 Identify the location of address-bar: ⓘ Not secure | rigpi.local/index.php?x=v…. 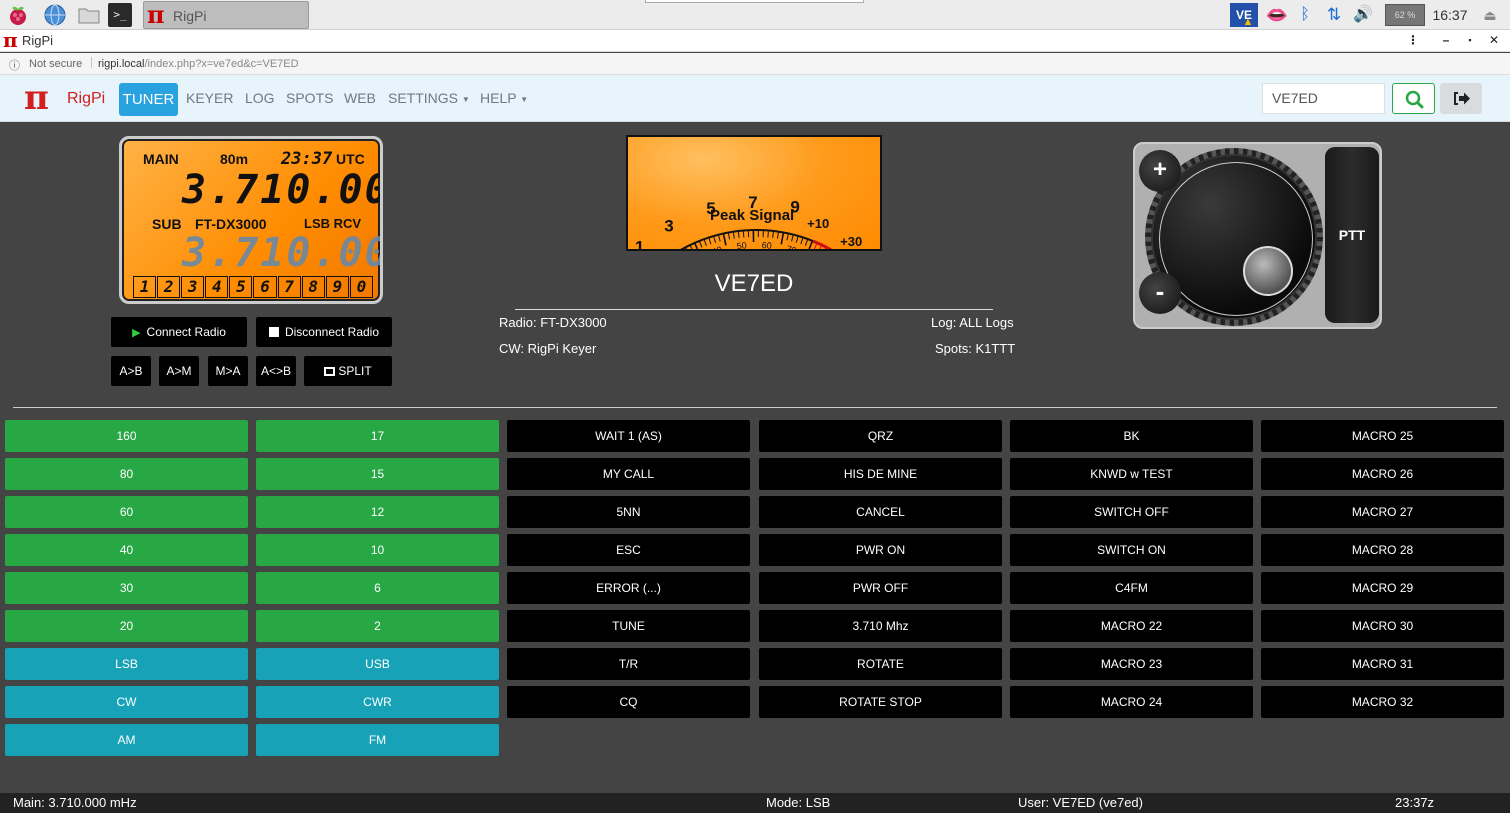
(755, 64).